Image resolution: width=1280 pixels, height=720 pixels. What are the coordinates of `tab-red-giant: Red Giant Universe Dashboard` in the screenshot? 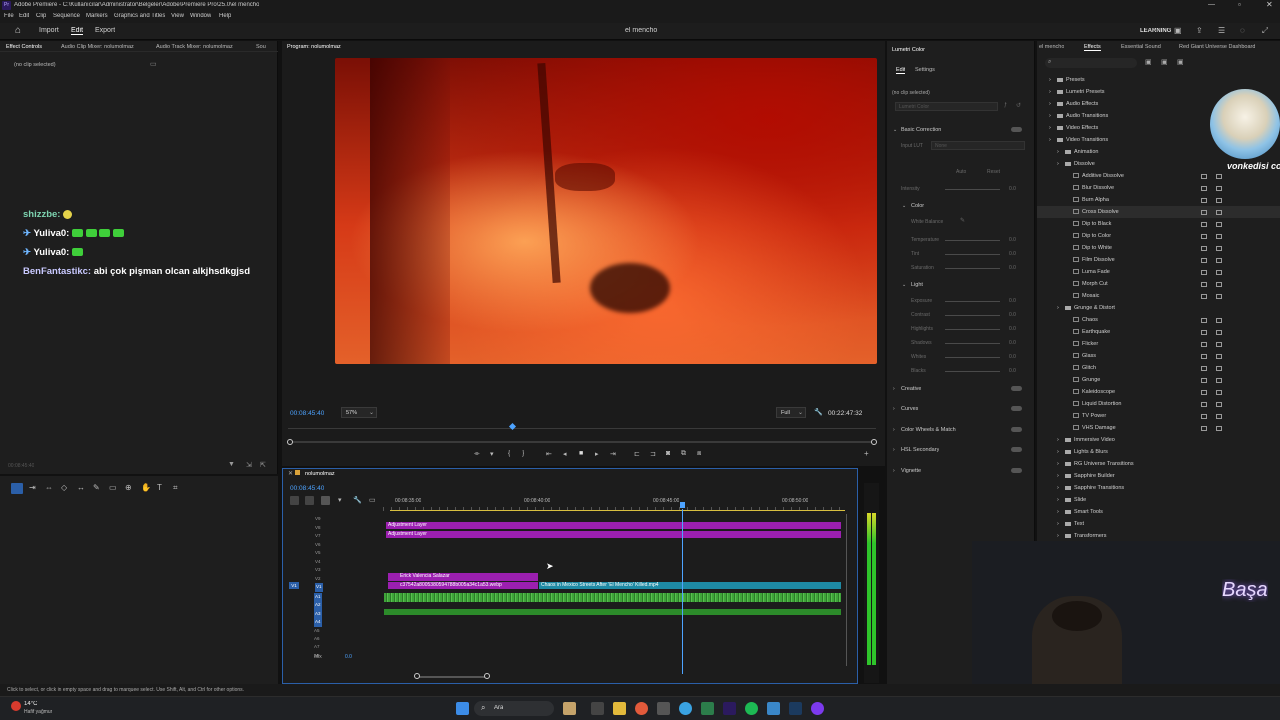 It's located at (1217, 47).